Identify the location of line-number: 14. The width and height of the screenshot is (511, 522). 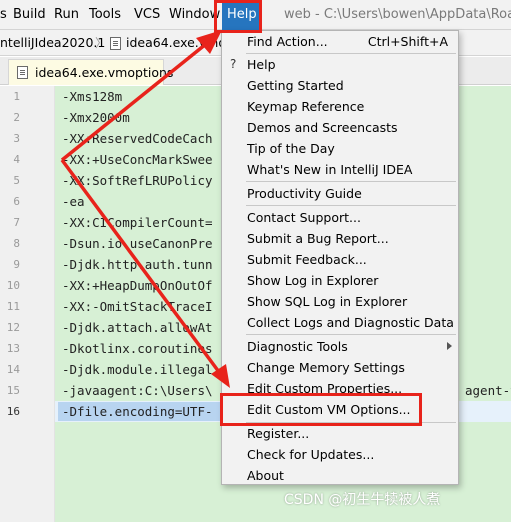
(13, 369).